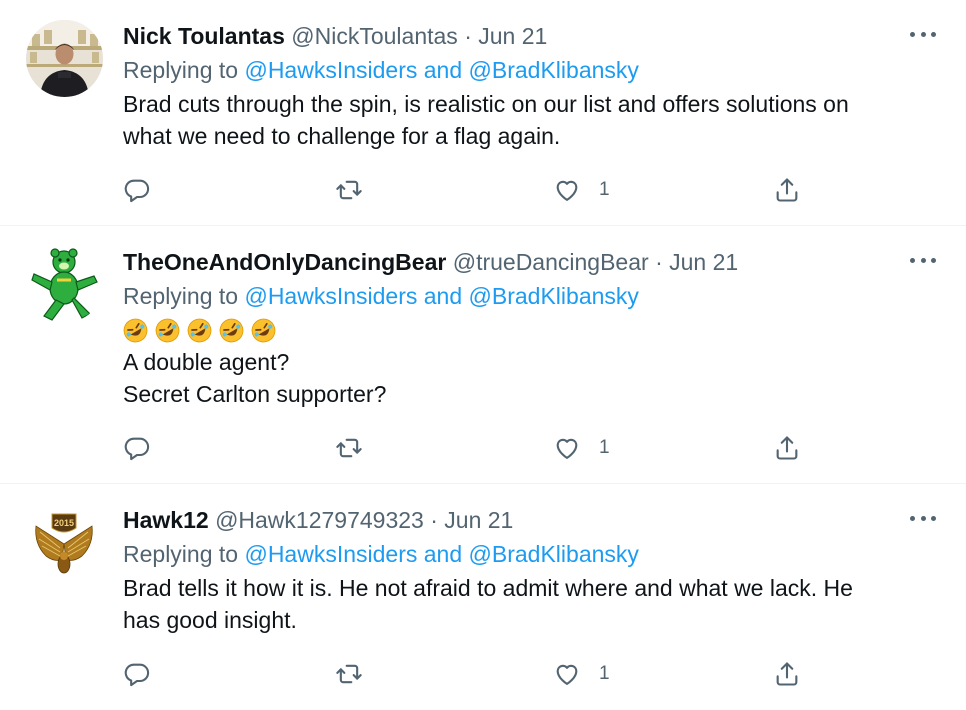 This screenshot has height=710, width=966. I want to click on avatar-dancing-bear, so click(64, 284).